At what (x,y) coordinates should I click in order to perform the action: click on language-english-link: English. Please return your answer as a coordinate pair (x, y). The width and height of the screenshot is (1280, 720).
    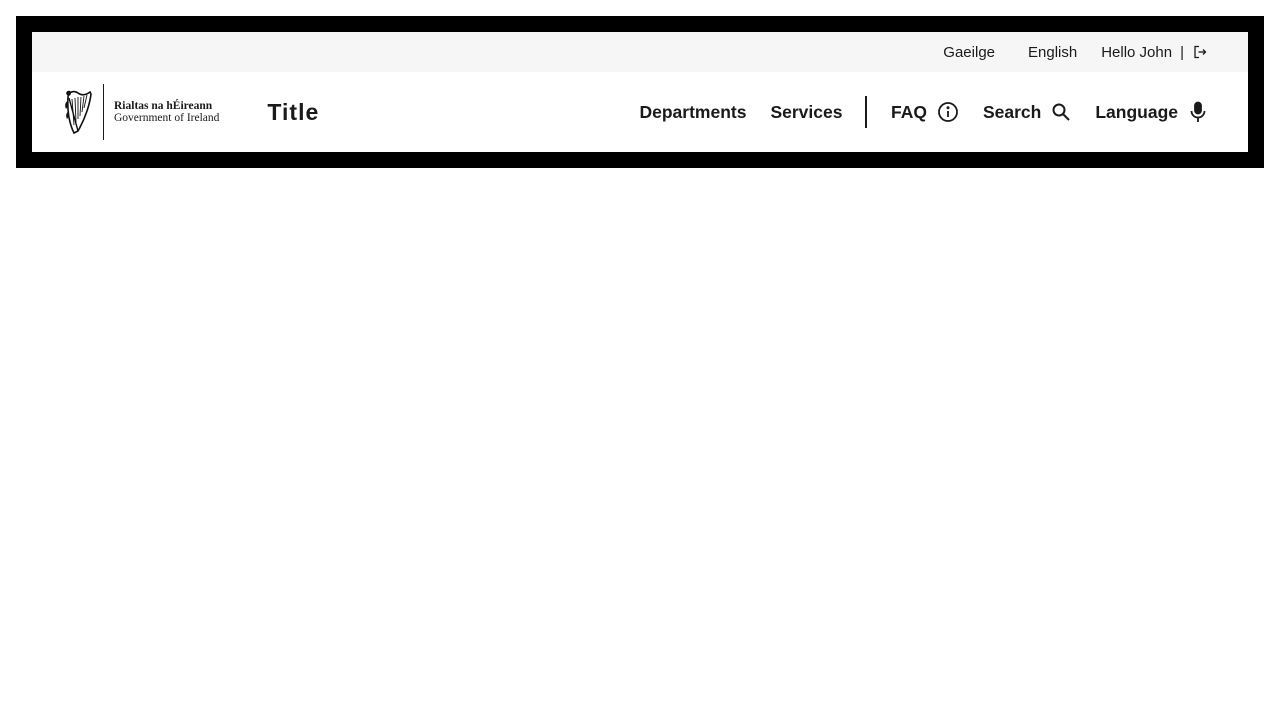
    Looking at the image, I should click on (1052, 52).